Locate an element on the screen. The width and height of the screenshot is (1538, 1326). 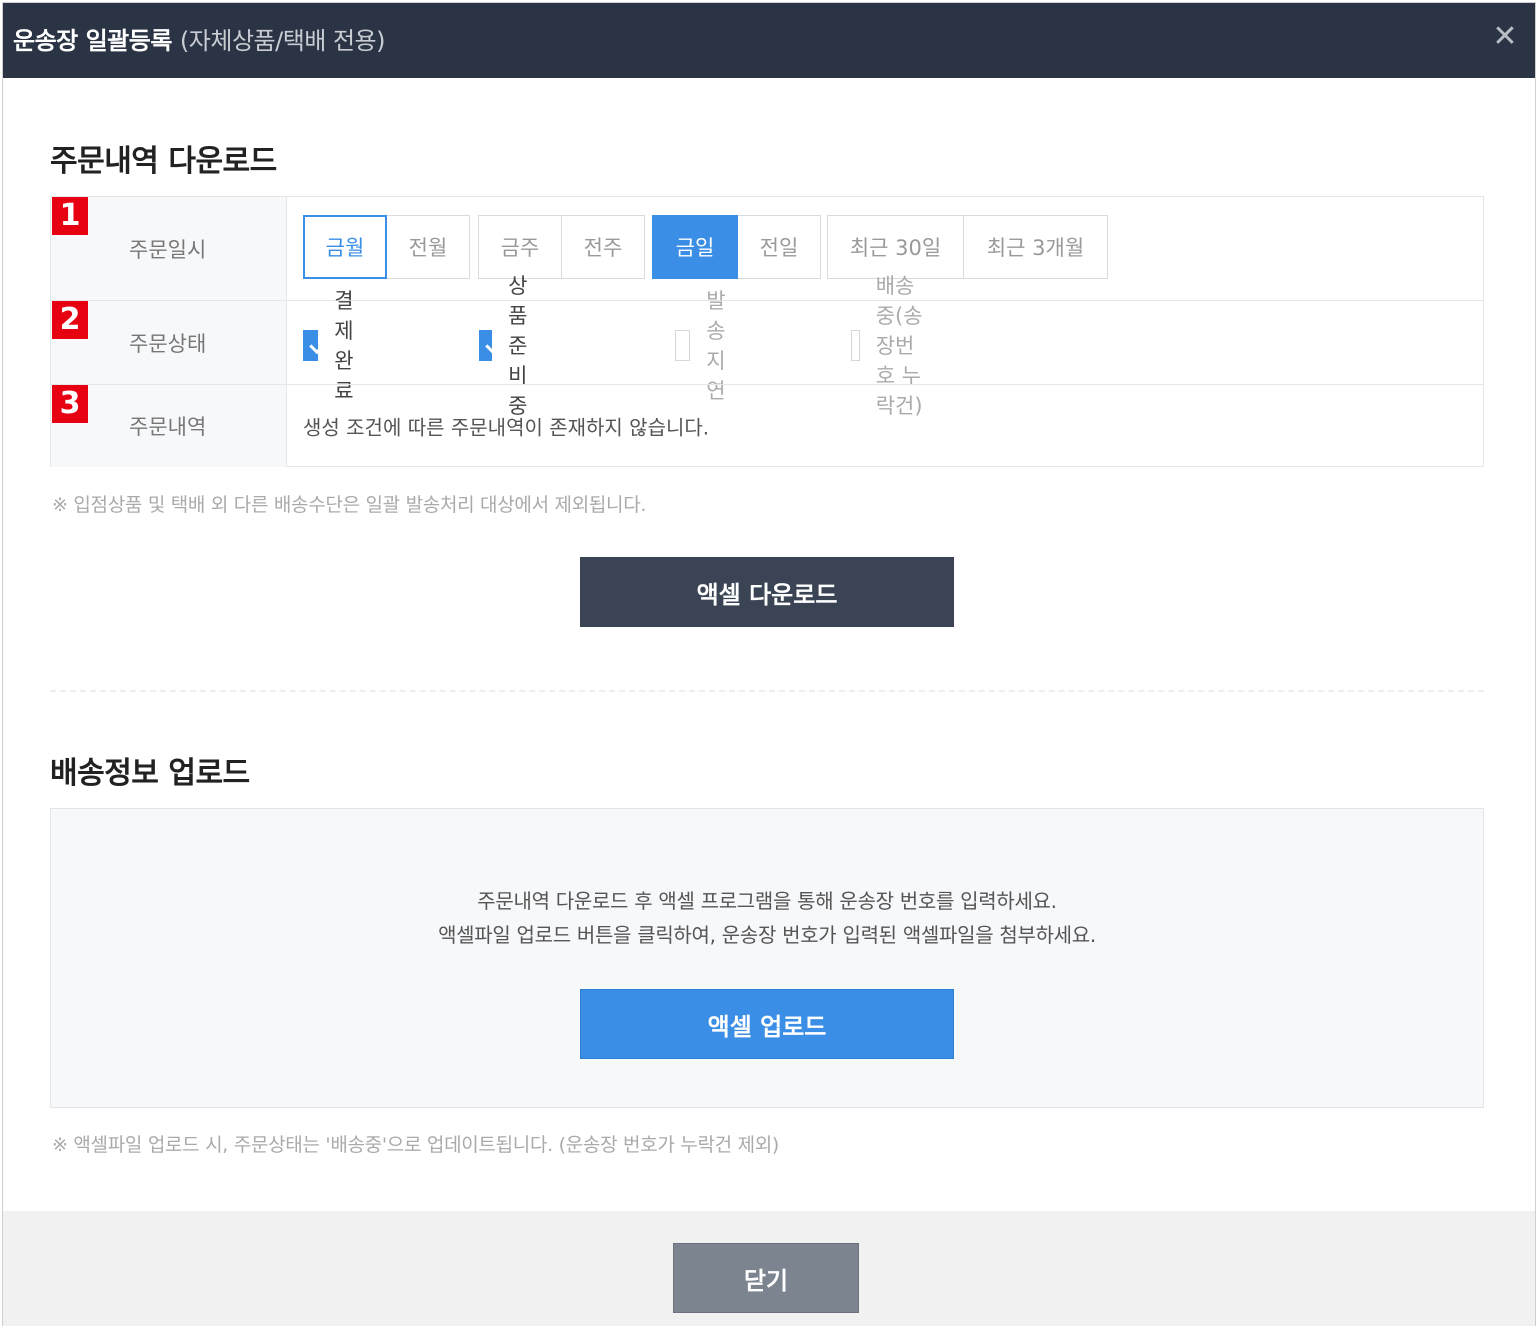
week-button-group: 금주 전주 is located at coordinates (561, 247).